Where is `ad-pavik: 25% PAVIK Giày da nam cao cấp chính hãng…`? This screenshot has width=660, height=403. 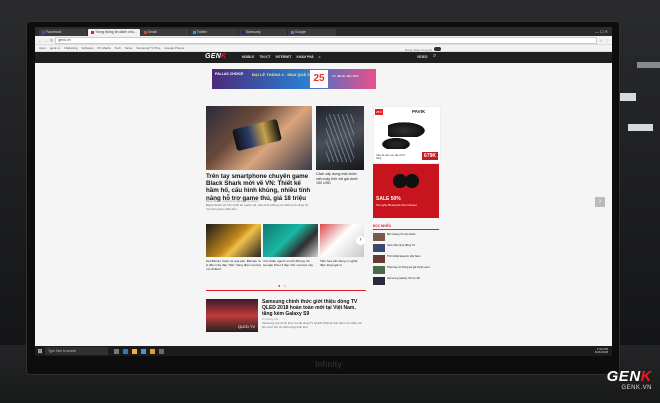
ad-pavik: 25% PAVIK Giày da nam cao cấp chính hãng… is located at coordinates (407, 135).